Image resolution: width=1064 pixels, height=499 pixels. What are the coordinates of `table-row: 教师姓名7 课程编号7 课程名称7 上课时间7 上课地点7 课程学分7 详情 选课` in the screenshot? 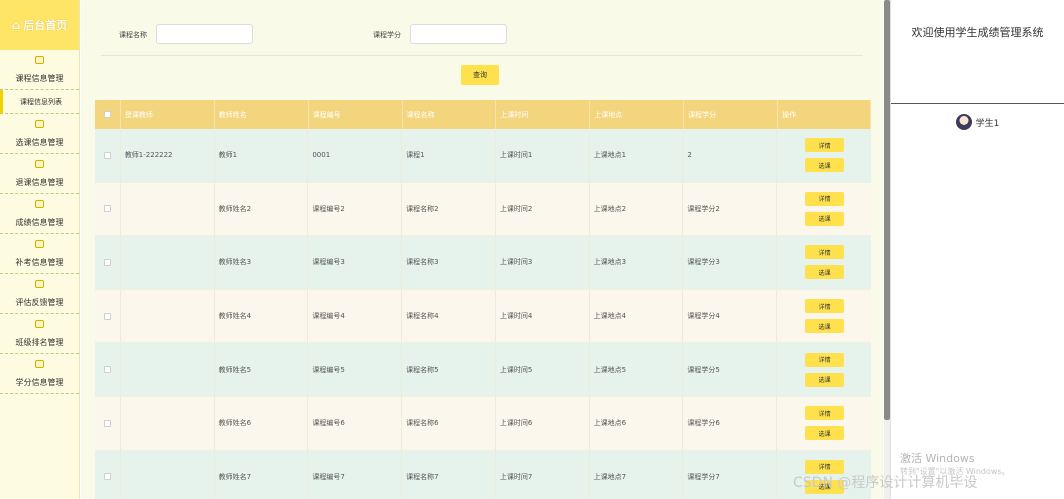 It's located at (483, 474).